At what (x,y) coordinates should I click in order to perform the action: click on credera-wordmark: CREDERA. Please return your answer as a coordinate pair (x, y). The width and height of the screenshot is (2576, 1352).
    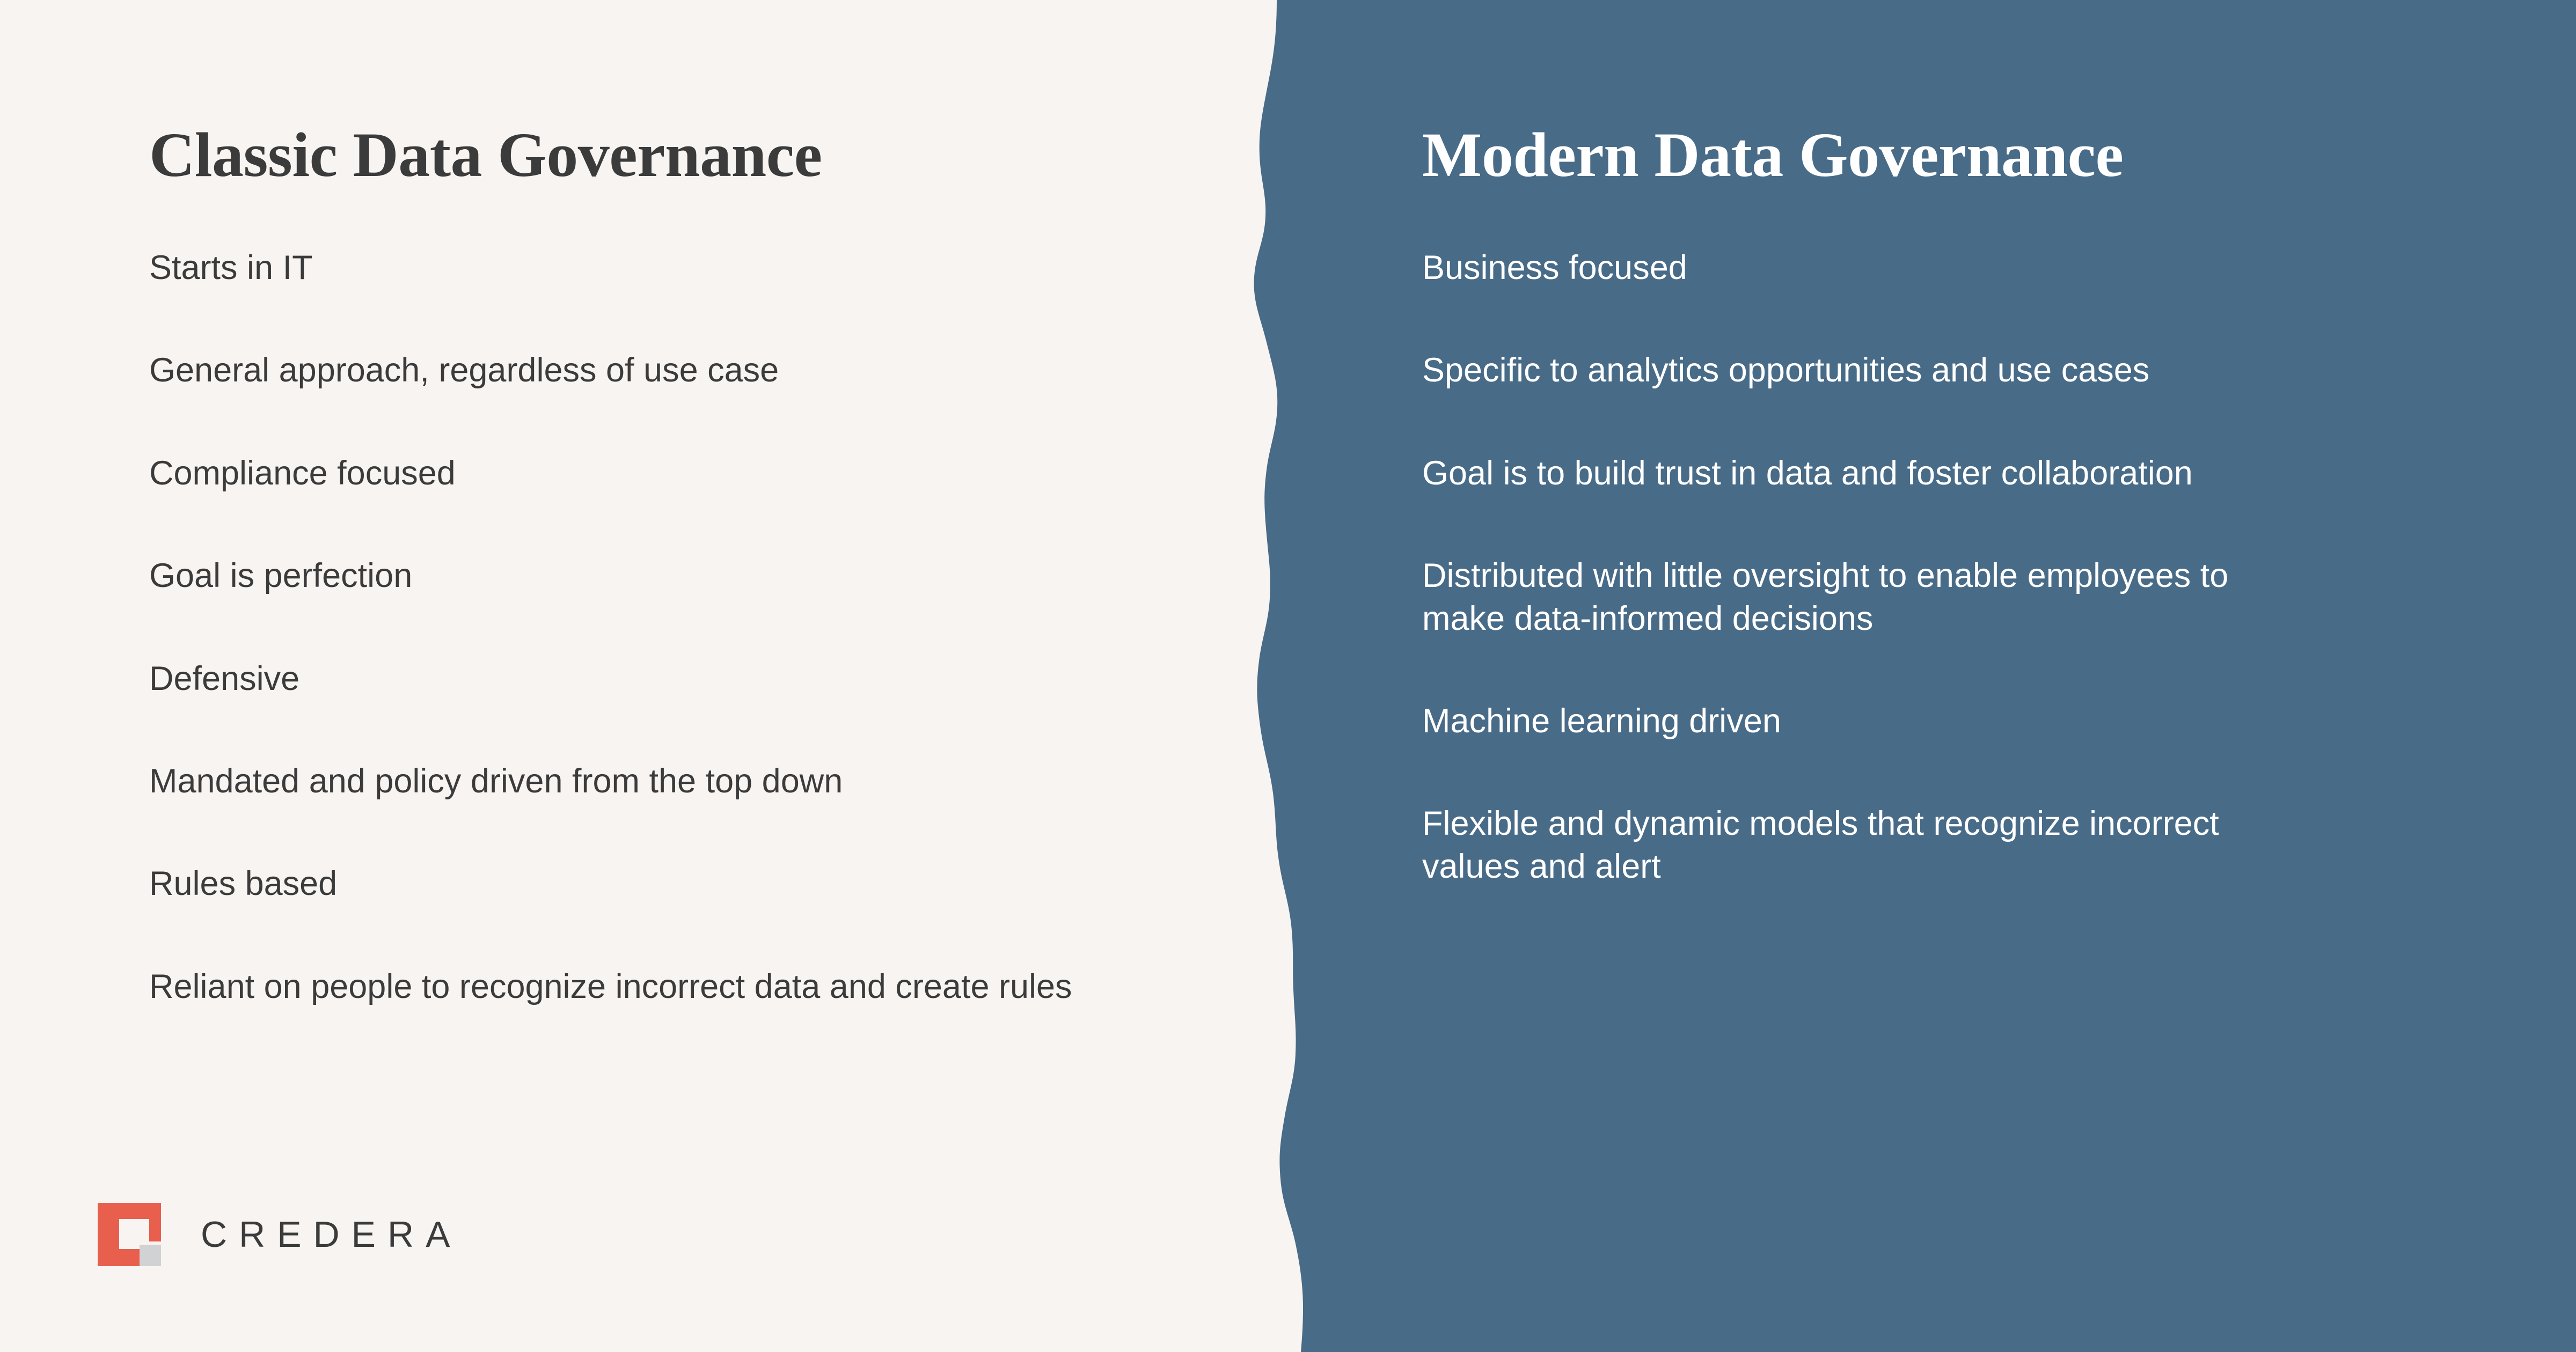
    Looking at the image, I should click on (331, 1234).